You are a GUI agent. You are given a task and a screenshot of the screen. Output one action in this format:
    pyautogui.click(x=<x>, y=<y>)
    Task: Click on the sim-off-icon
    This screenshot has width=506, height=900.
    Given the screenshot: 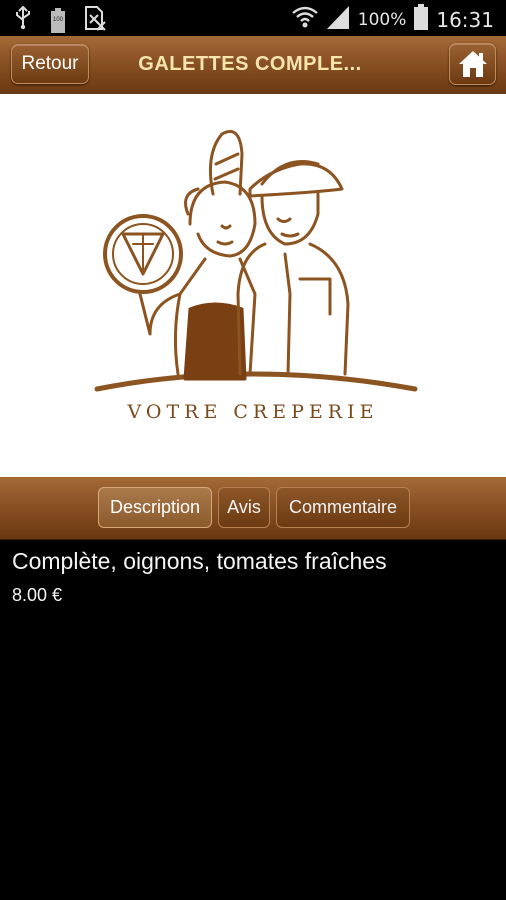 What is the action you would take?
    pyautogui.click(x=95, y=20)
    